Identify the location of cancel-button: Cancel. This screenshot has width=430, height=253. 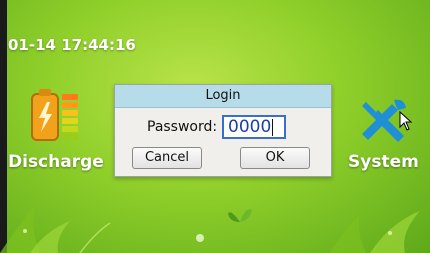
(167, 158).